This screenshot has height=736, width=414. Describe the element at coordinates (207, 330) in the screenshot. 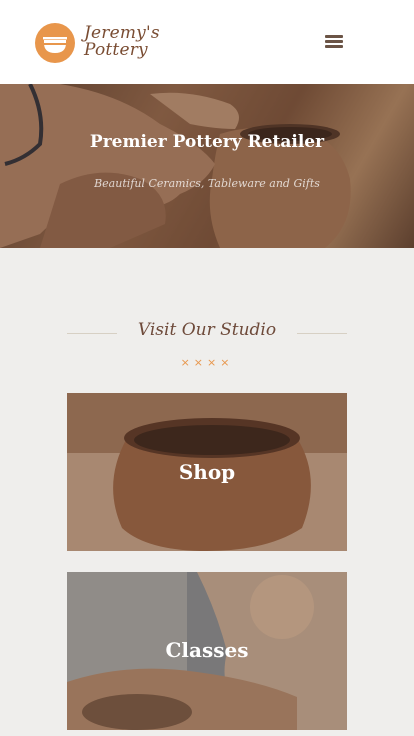

I see `section-title: Visit Our Studio` at that location.